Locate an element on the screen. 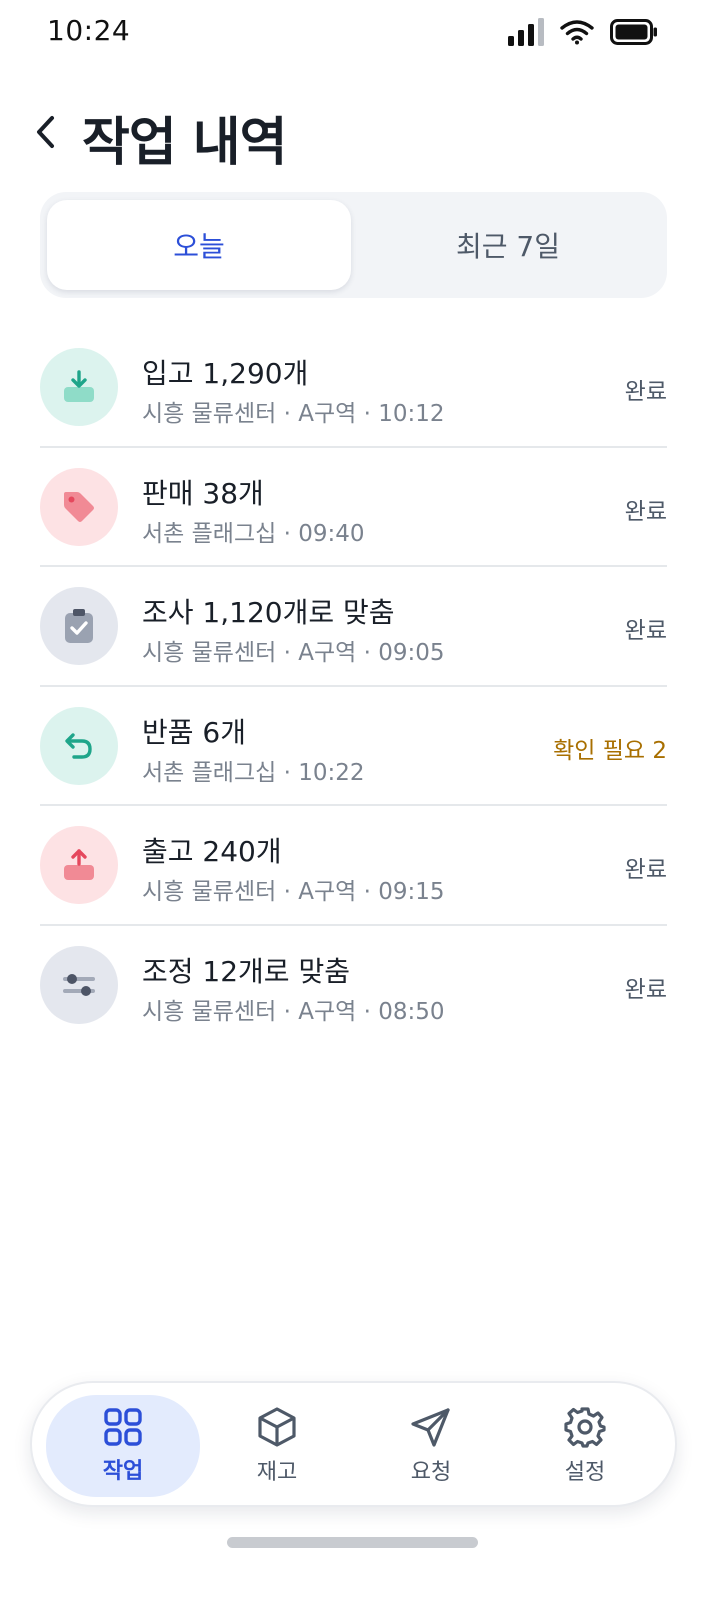  back-button is located at coordinates (45, 132).